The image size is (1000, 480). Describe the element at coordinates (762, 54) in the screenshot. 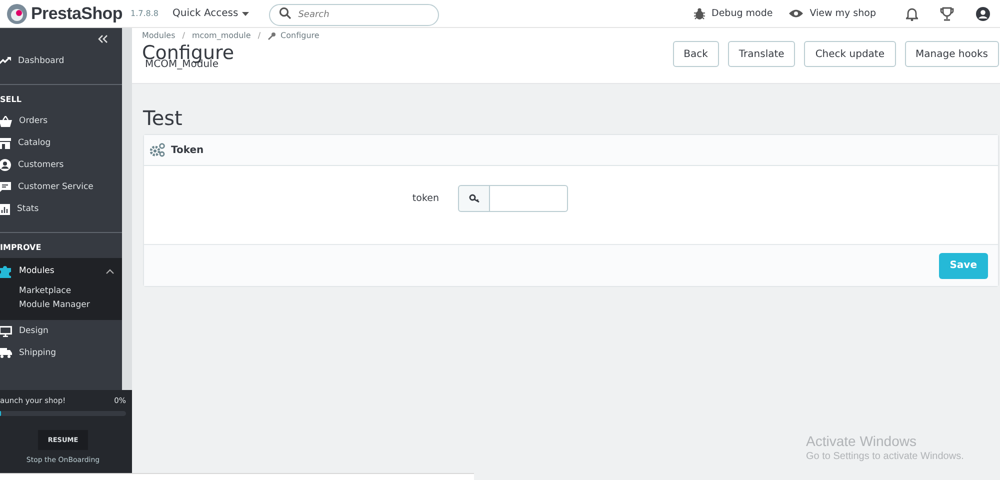

I see `toolbar-button: Translate` at that location.